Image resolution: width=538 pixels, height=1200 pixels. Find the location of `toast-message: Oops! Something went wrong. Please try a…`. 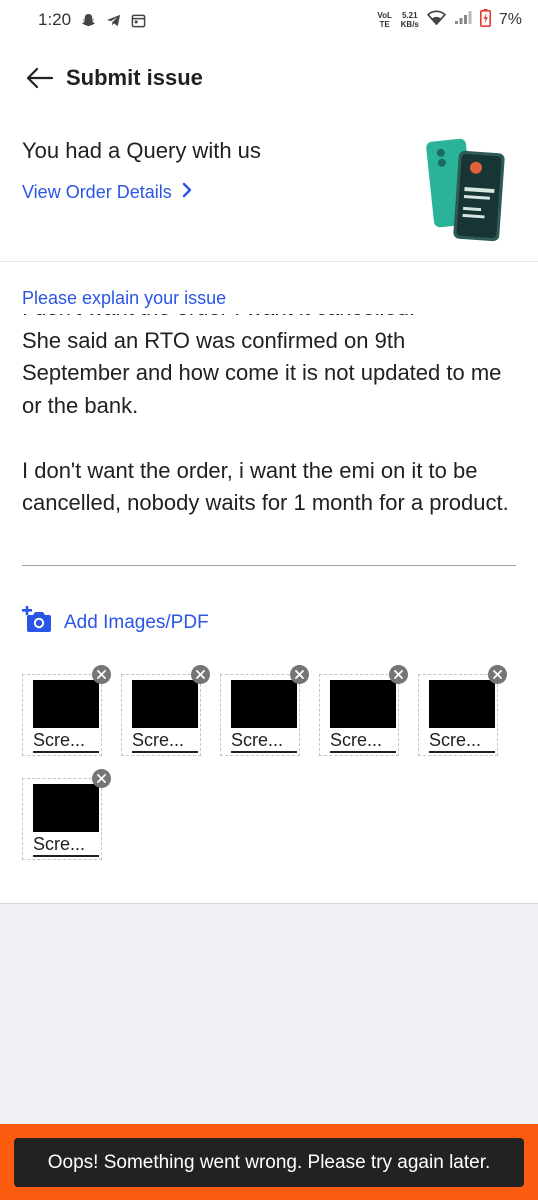

toast-message: Oops! Something went wrong. Please try a… is located at coordinates (269, 1162).